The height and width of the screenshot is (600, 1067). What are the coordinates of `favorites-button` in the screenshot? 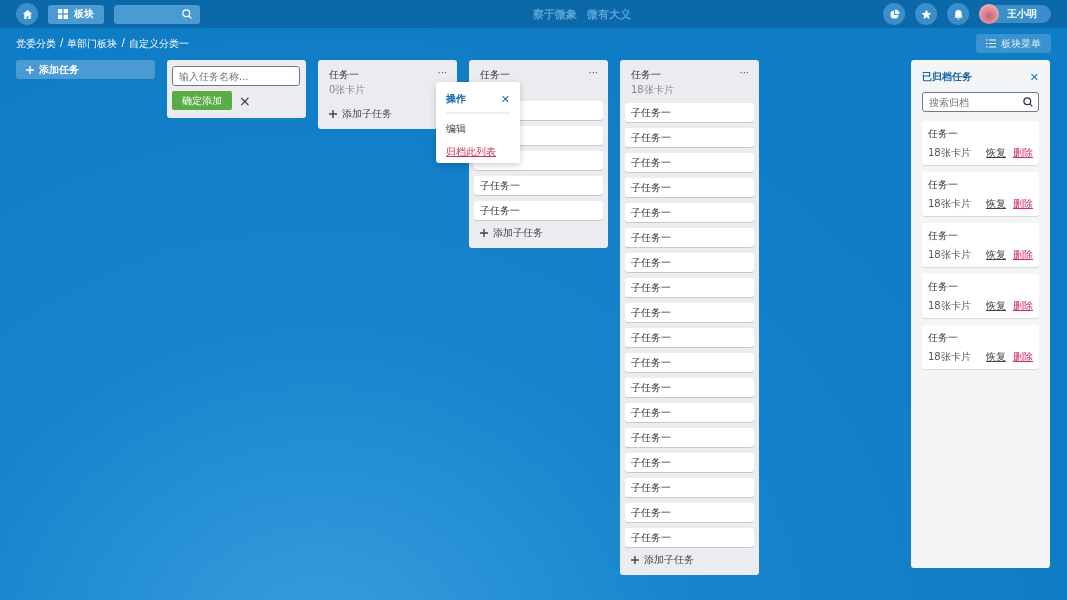 It's located at (926, 14).